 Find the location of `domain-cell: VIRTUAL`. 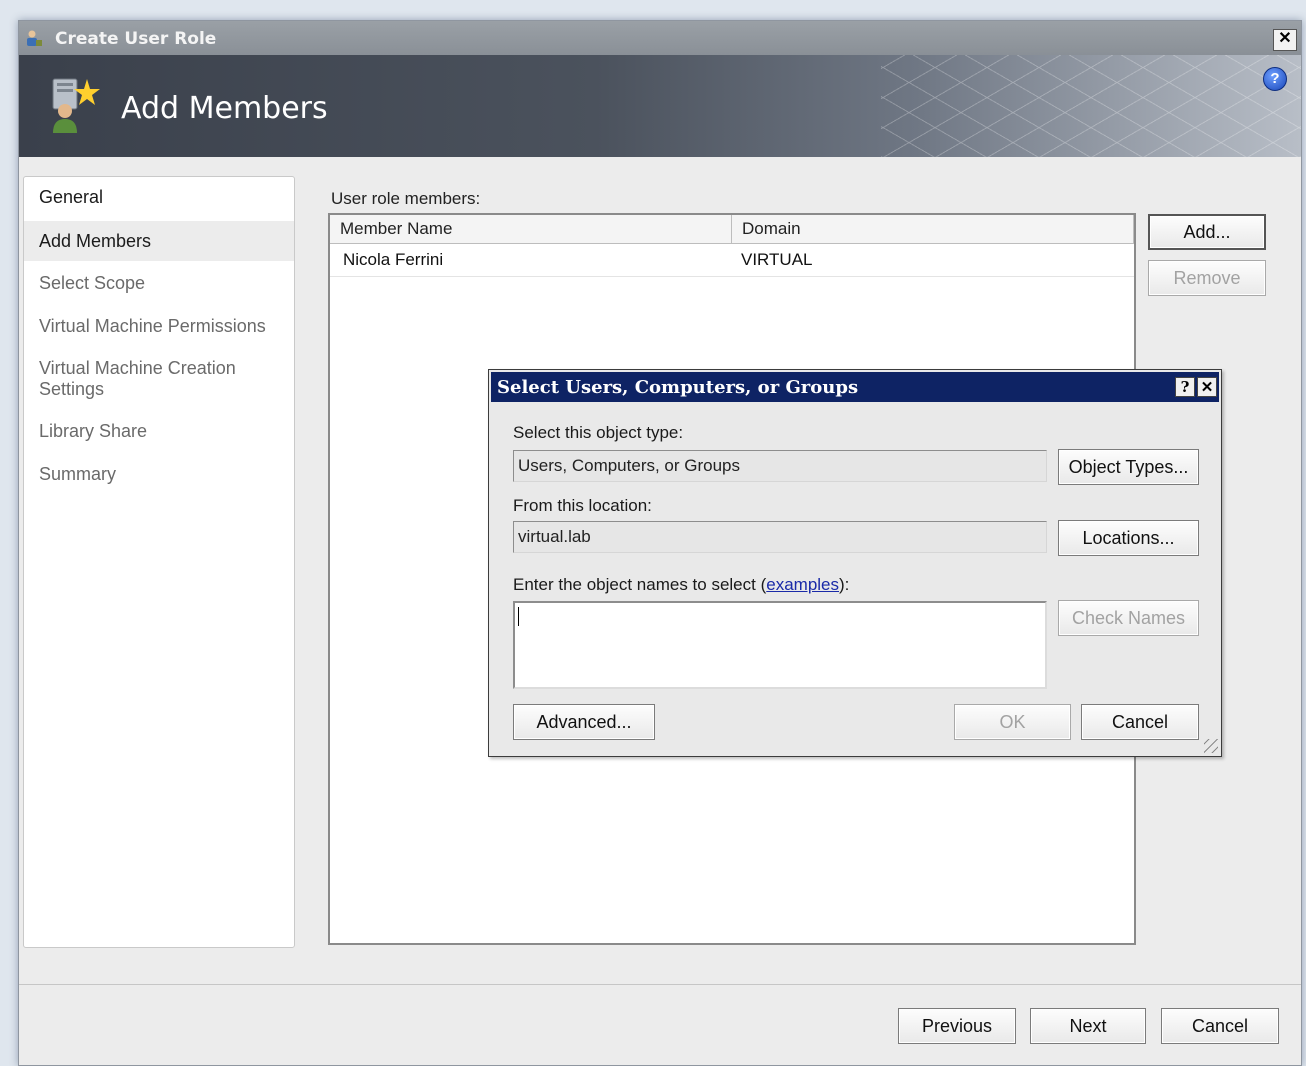

domain-cell: VIRTUAL is located at coordinates (777, 259).